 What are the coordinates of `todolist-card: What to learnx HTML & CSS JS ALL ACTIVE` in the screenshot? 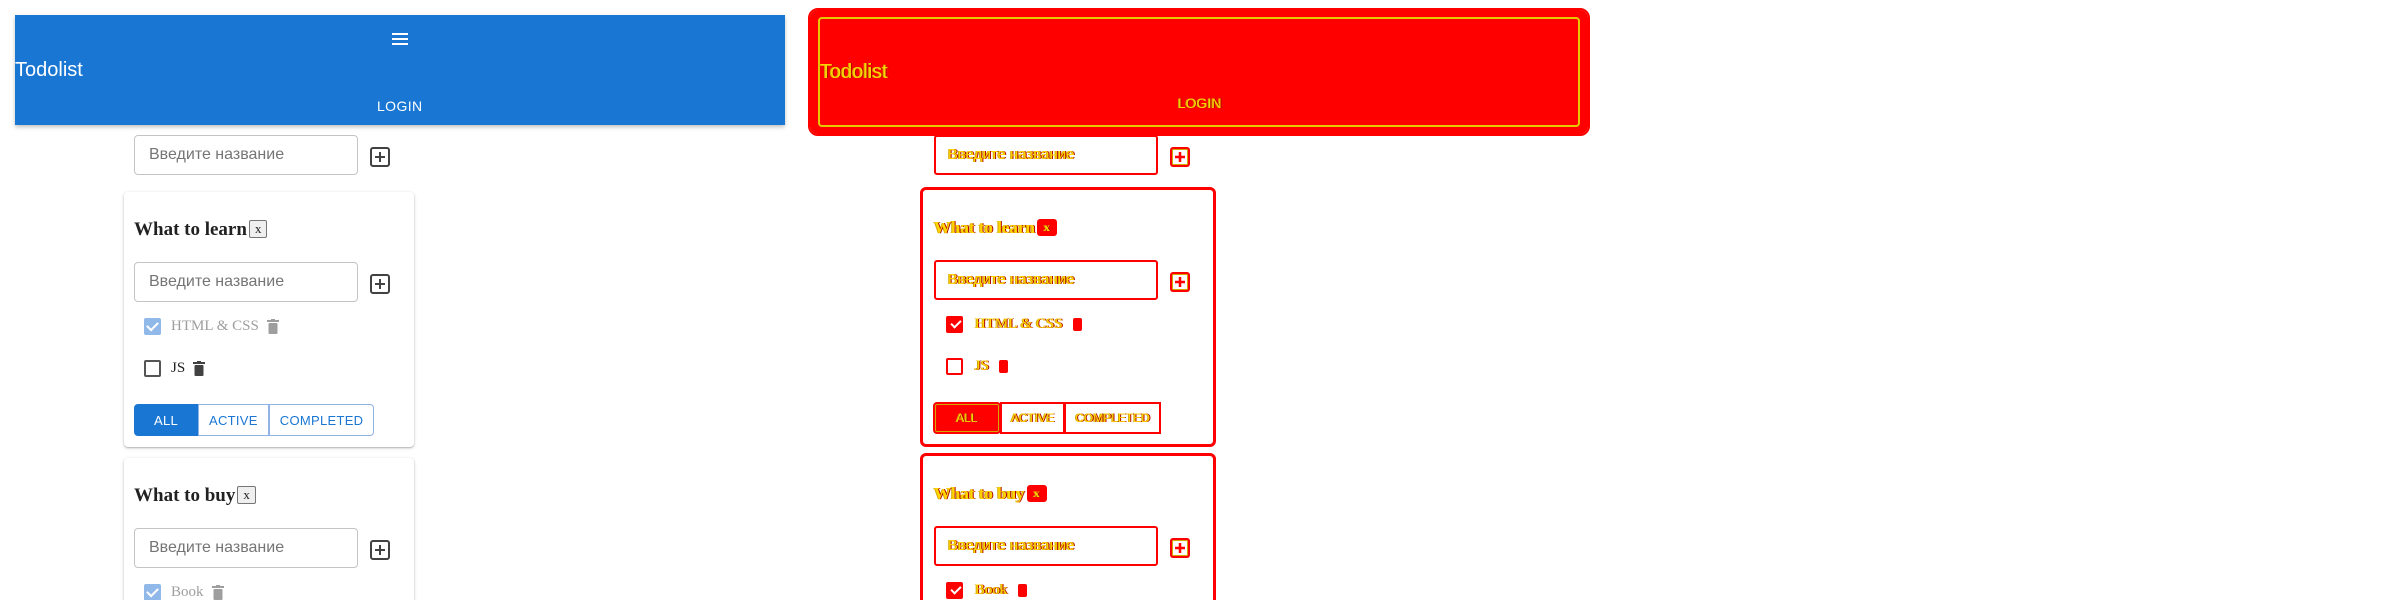 It's located at (269, 319).